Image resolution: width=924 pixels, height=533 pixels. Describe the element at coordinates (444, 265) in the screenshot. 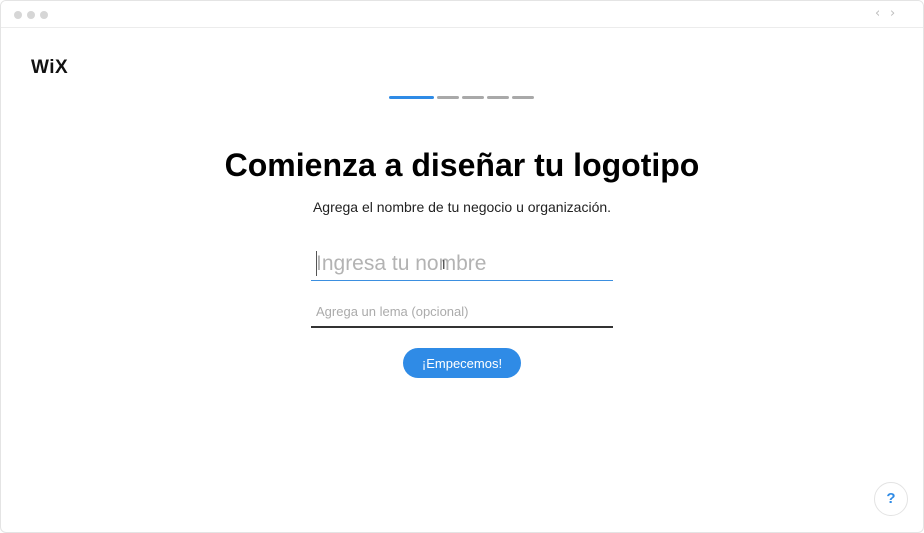

I see `text-cursor-icon: I` at that location.